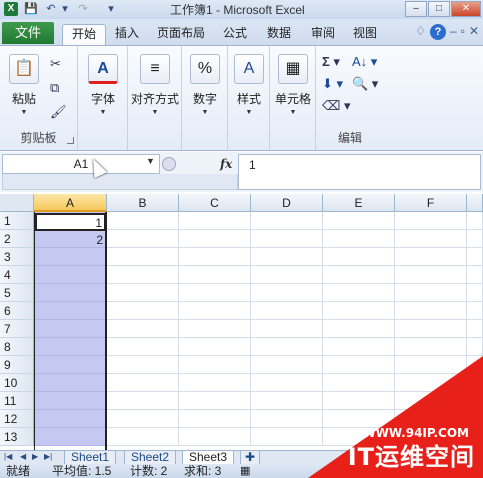 The height and width of the screenshot is (478, 483). I want to click on tab-review: 审阅, so click(323, 34).